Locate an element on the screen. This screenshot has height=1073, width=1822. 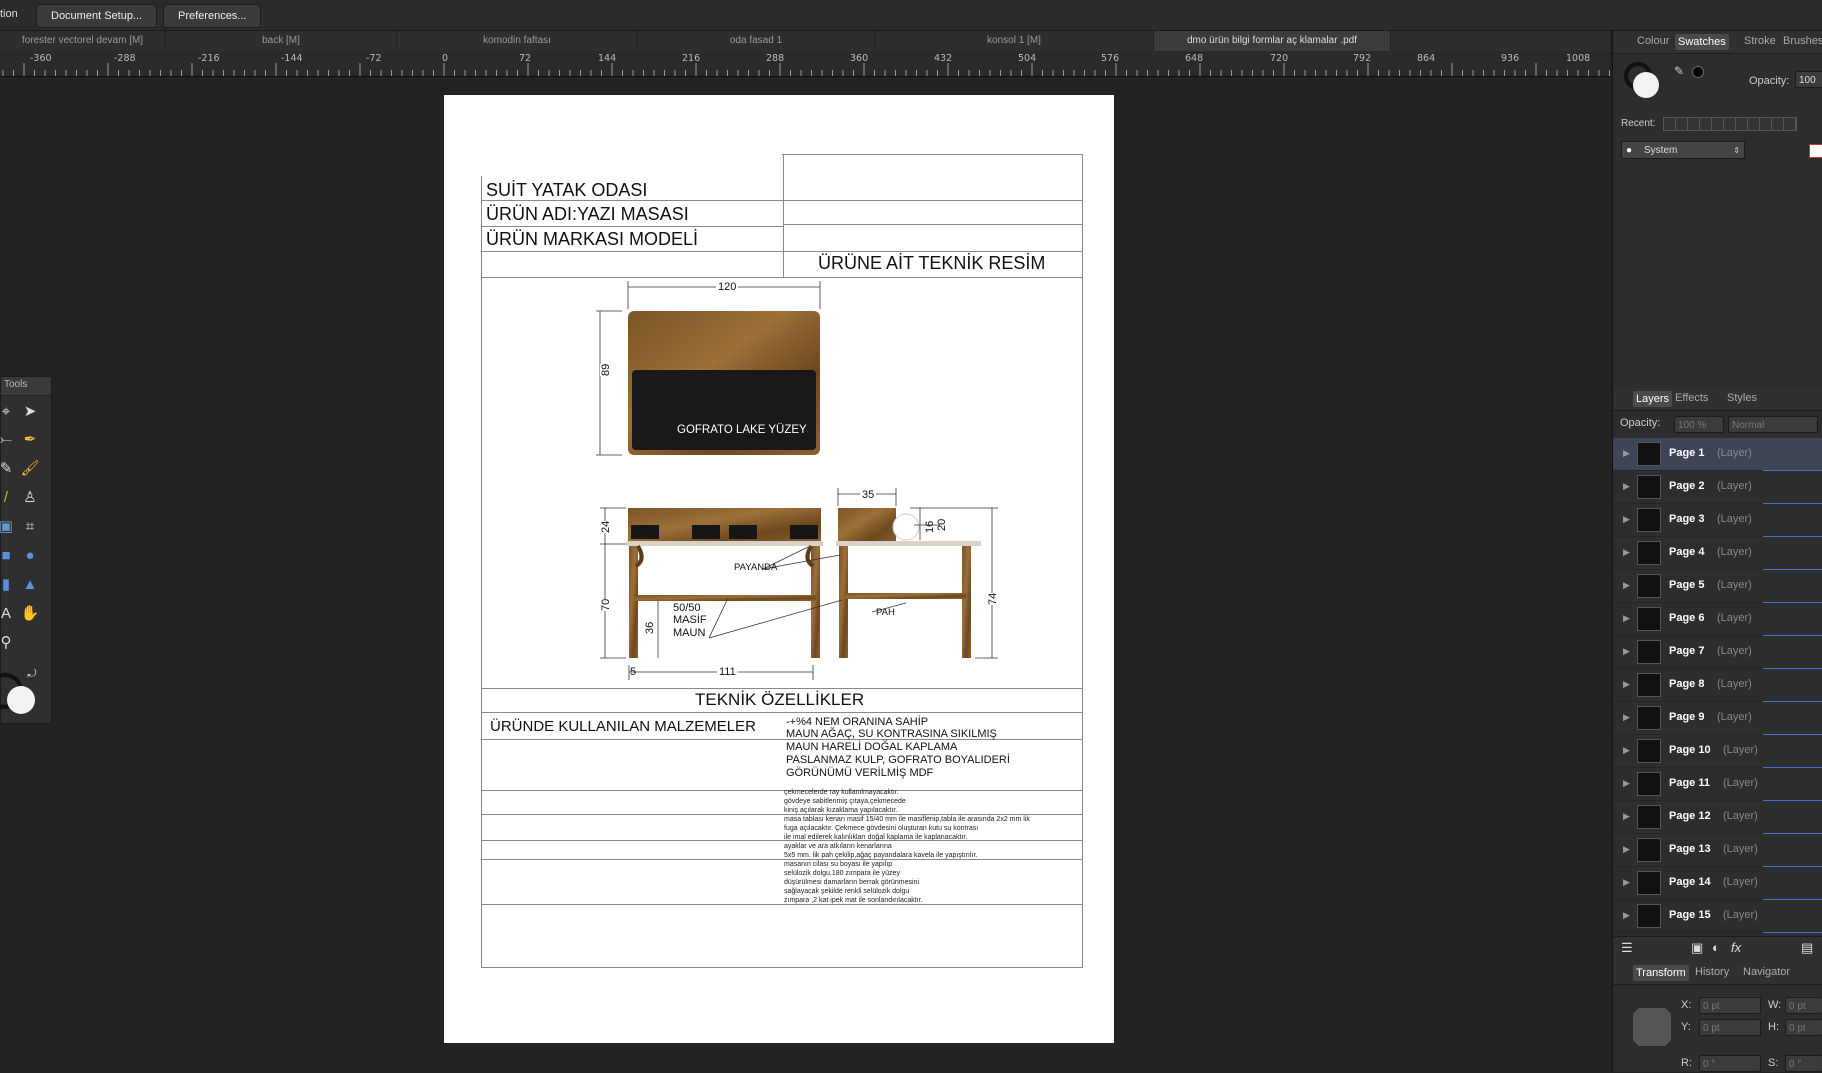
blend-mode-dropdown: Normal is located at coordinates (1773, 424).